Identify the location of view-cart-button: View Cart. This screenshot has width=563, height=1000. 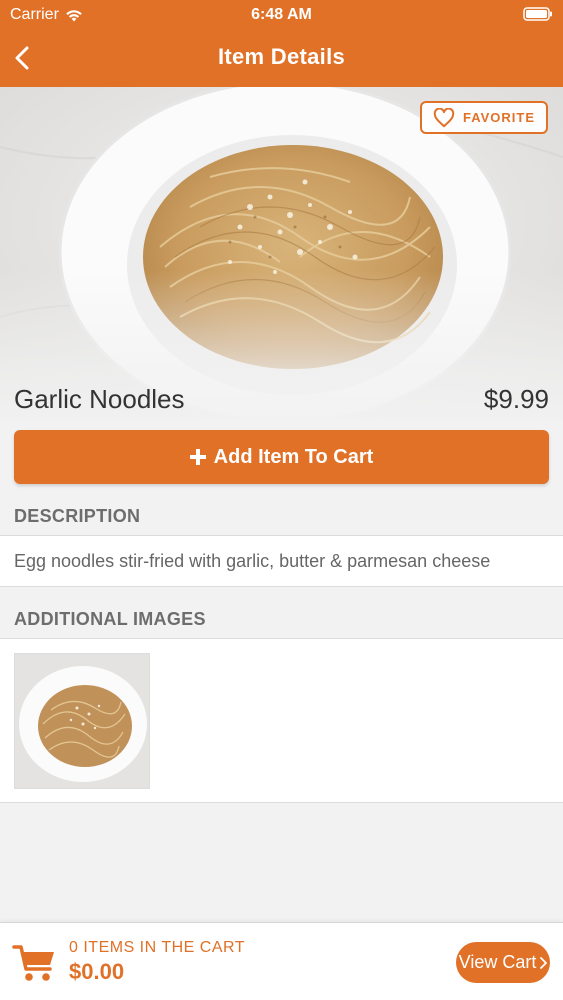
(503, 962).